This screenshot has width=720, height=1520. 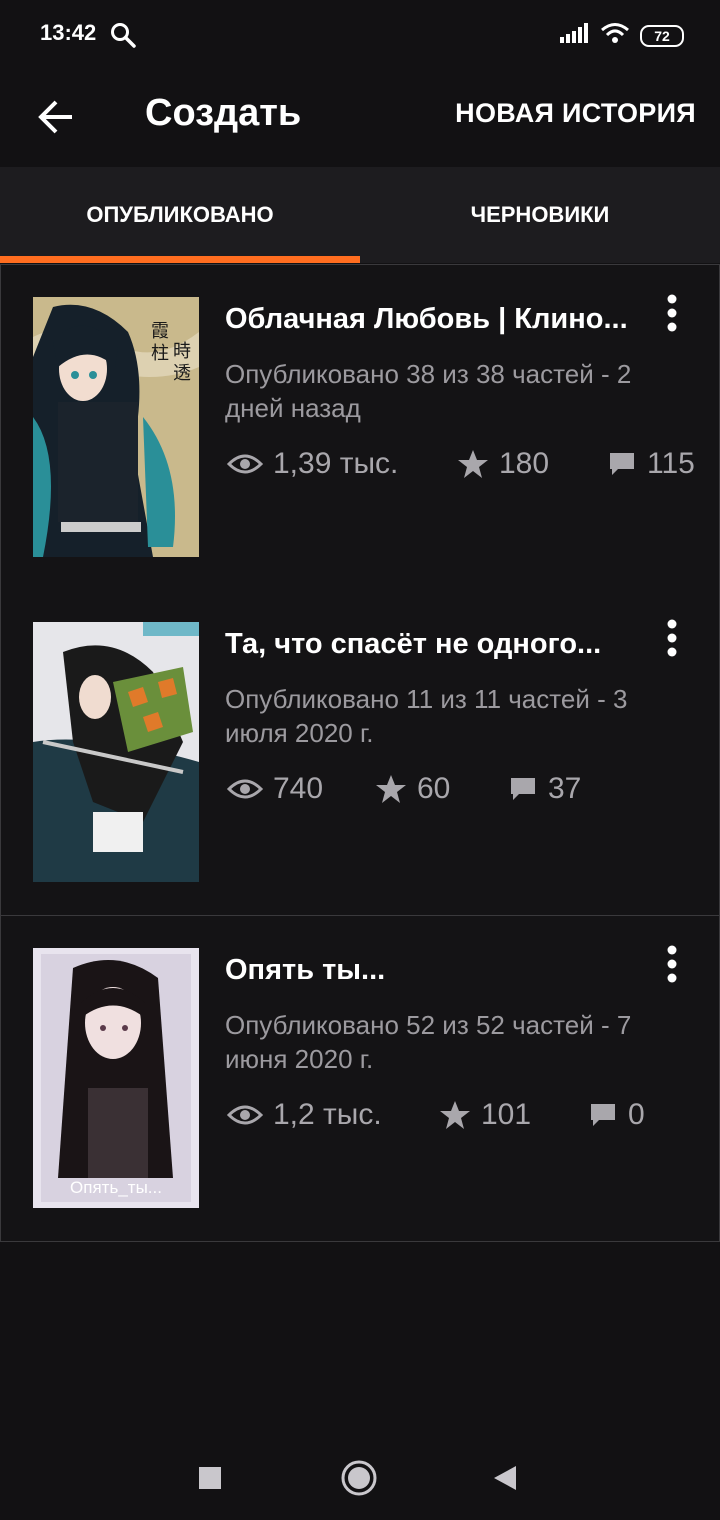 What do you see at coordinates (327, 1114) in the screenshot?
I see `views-count: 1,2 тыс.` at bounding box center [327, 1114].